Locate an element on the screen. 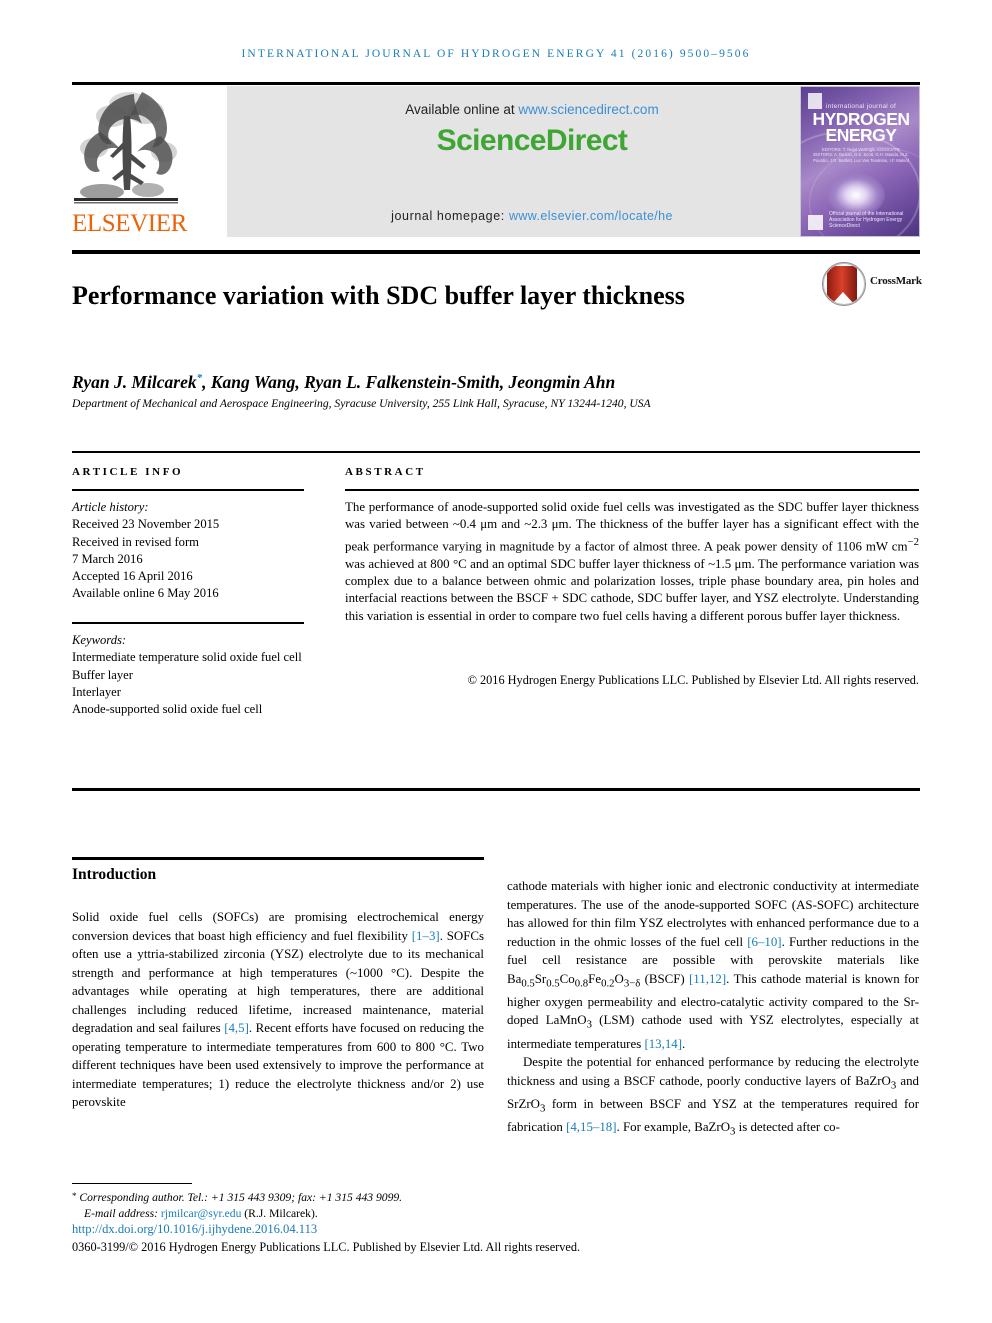 The width and height of the screenshot is (992, 1323). crossmark-ring is located at coordinates (844, 284).